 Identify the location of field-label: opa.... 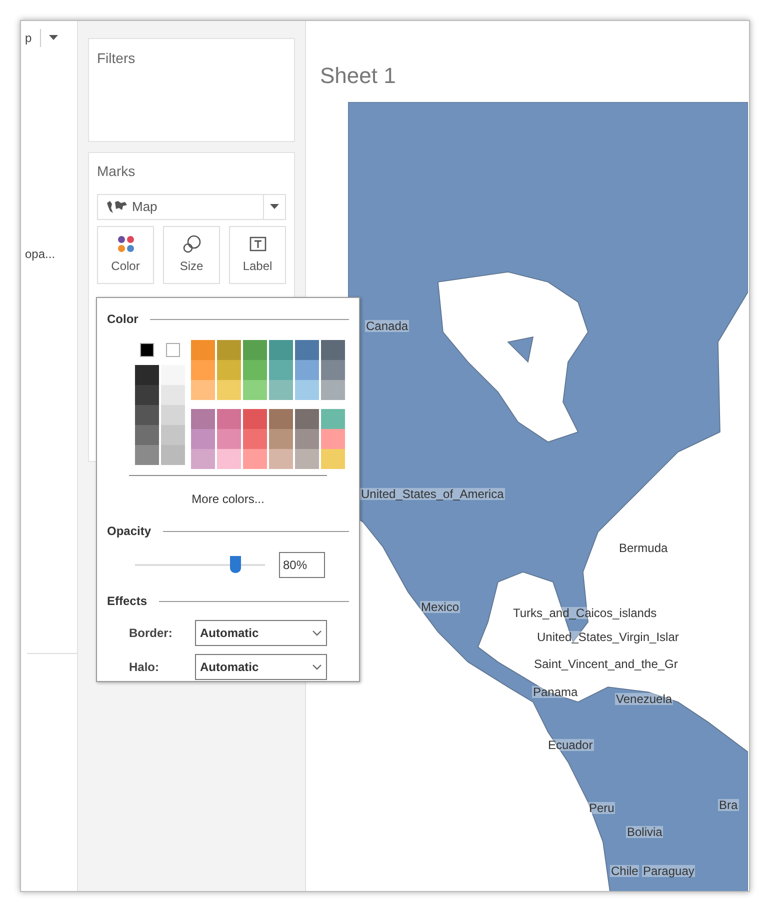
(40, 254).